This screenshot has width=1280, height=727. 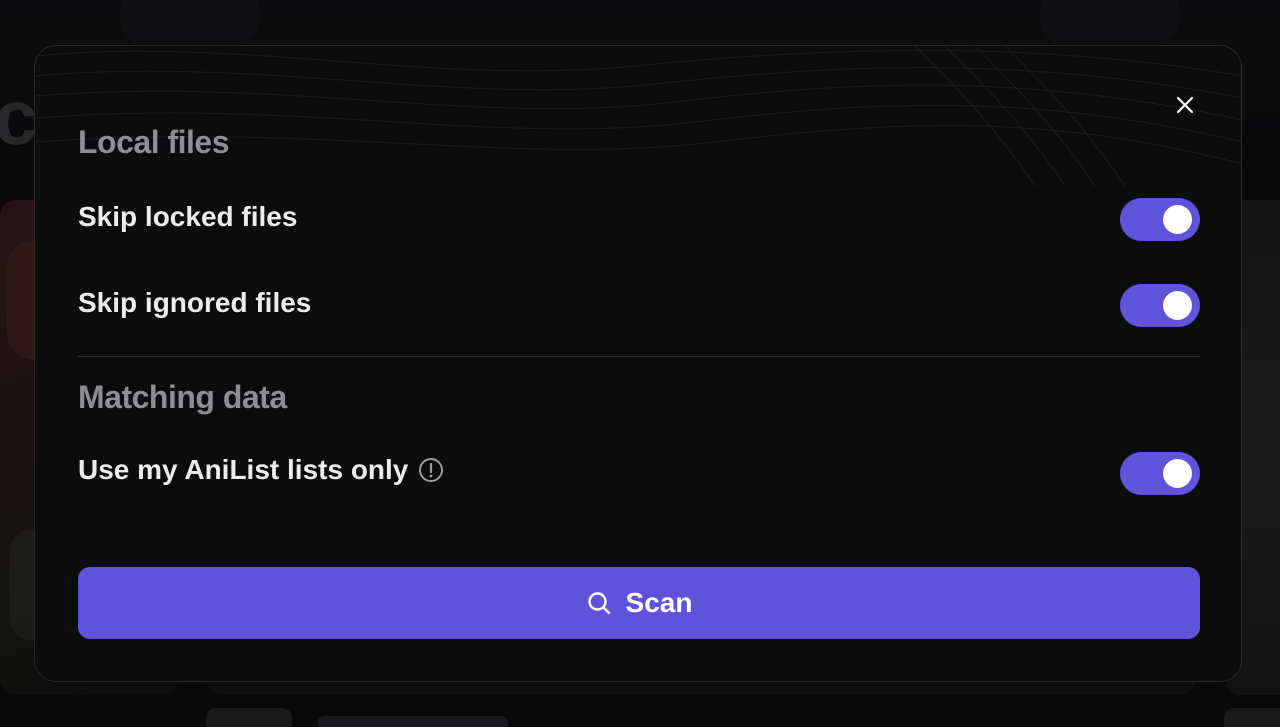 I want to click on section-divider, so click(x=639, y=356).